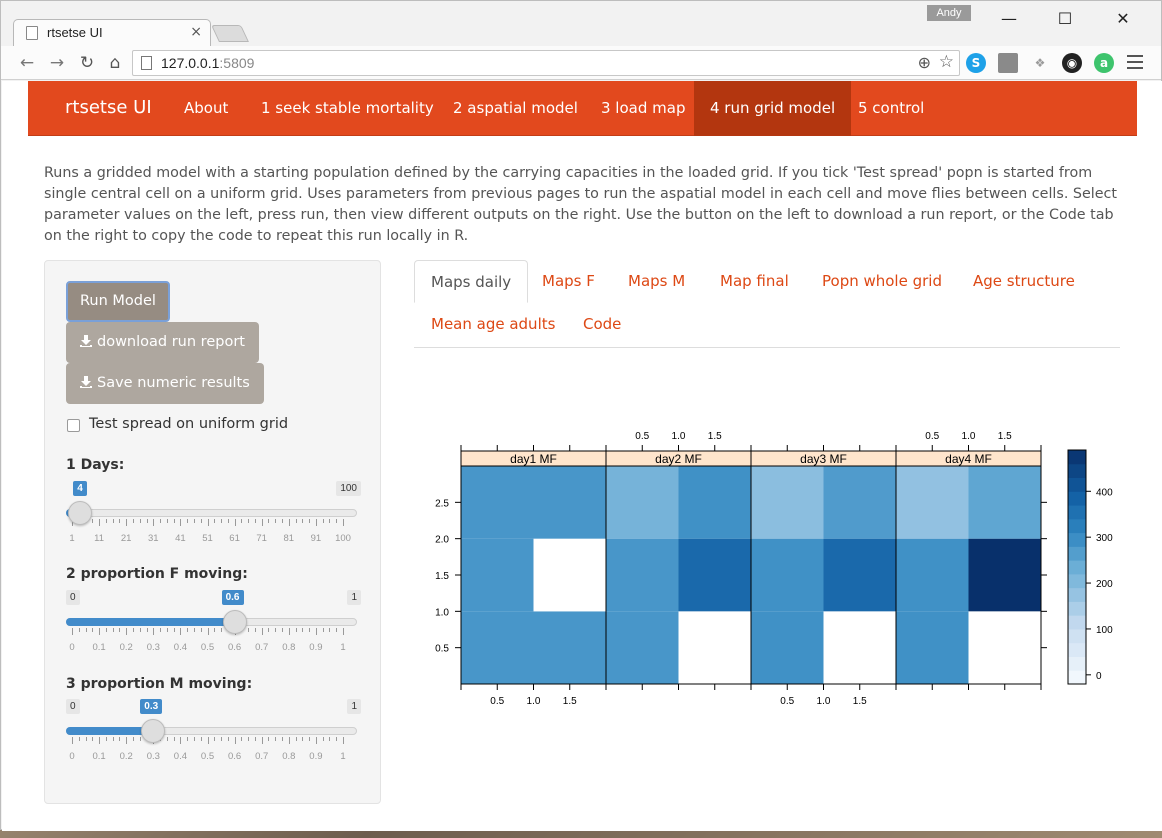  I want to click on forward-icon: →, so click(57, 63).